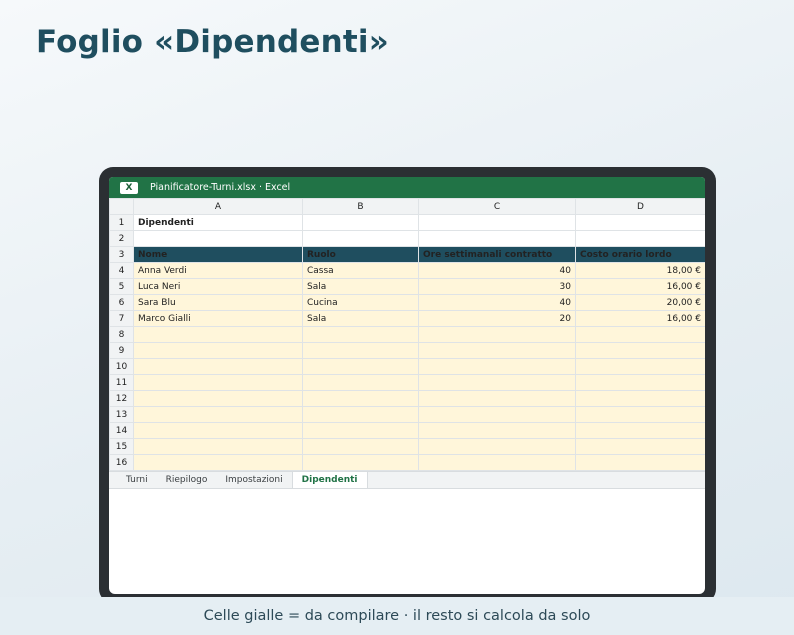  I want to click on sheet-tab-riepilogo: Riepilogo, so click(187, 480).